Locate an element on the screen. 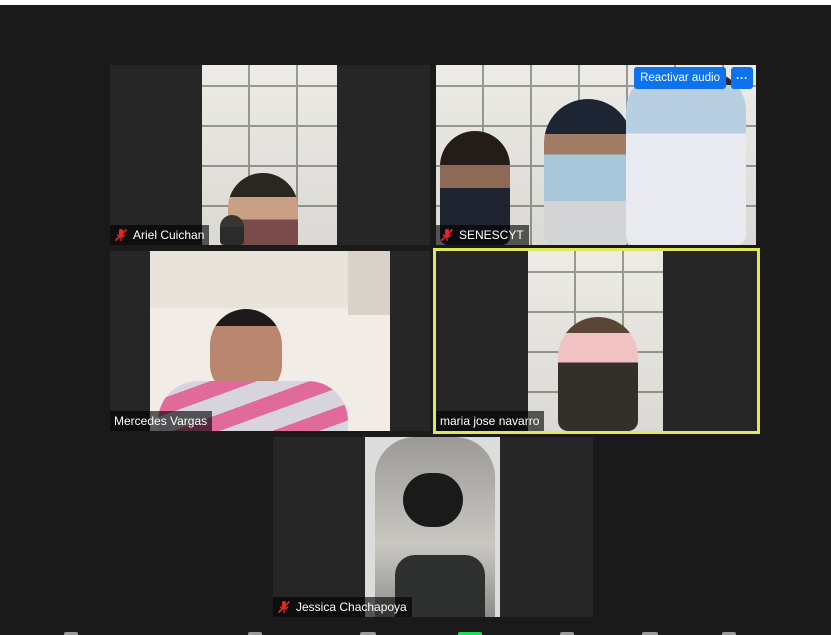  more-options-button: ··· is located at coordinates (742, 78).